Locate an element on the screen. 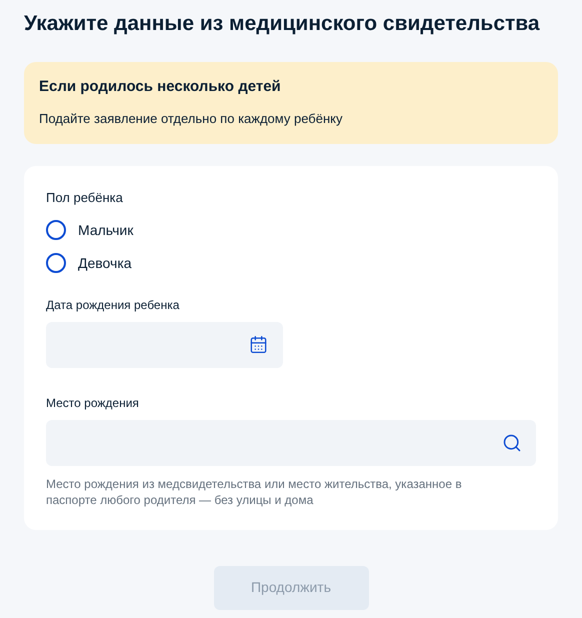 This screenshot has width=582, height=618. search-icon is located at coordinates (512, 442).